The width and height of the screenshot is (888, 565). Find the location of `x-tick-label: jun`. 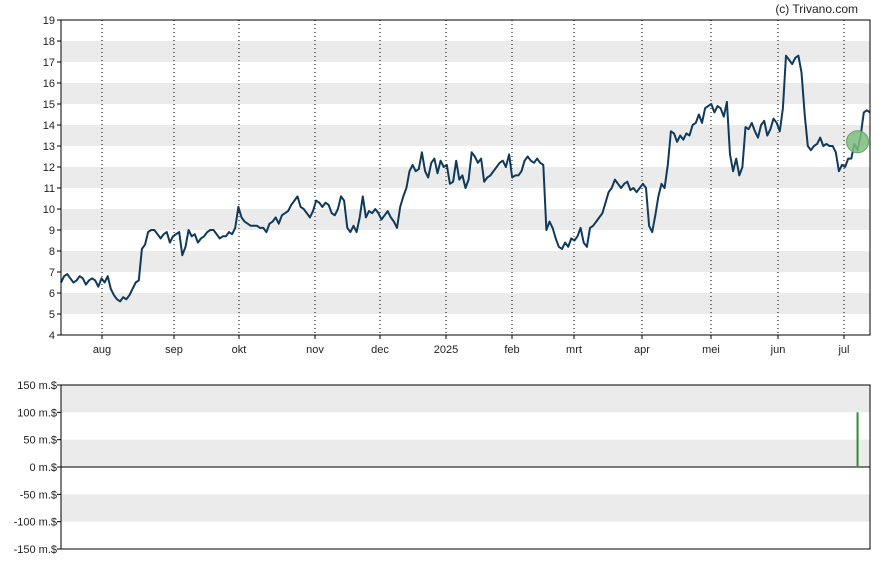

x-tick-label: jun is located at coordinates (778, 350).